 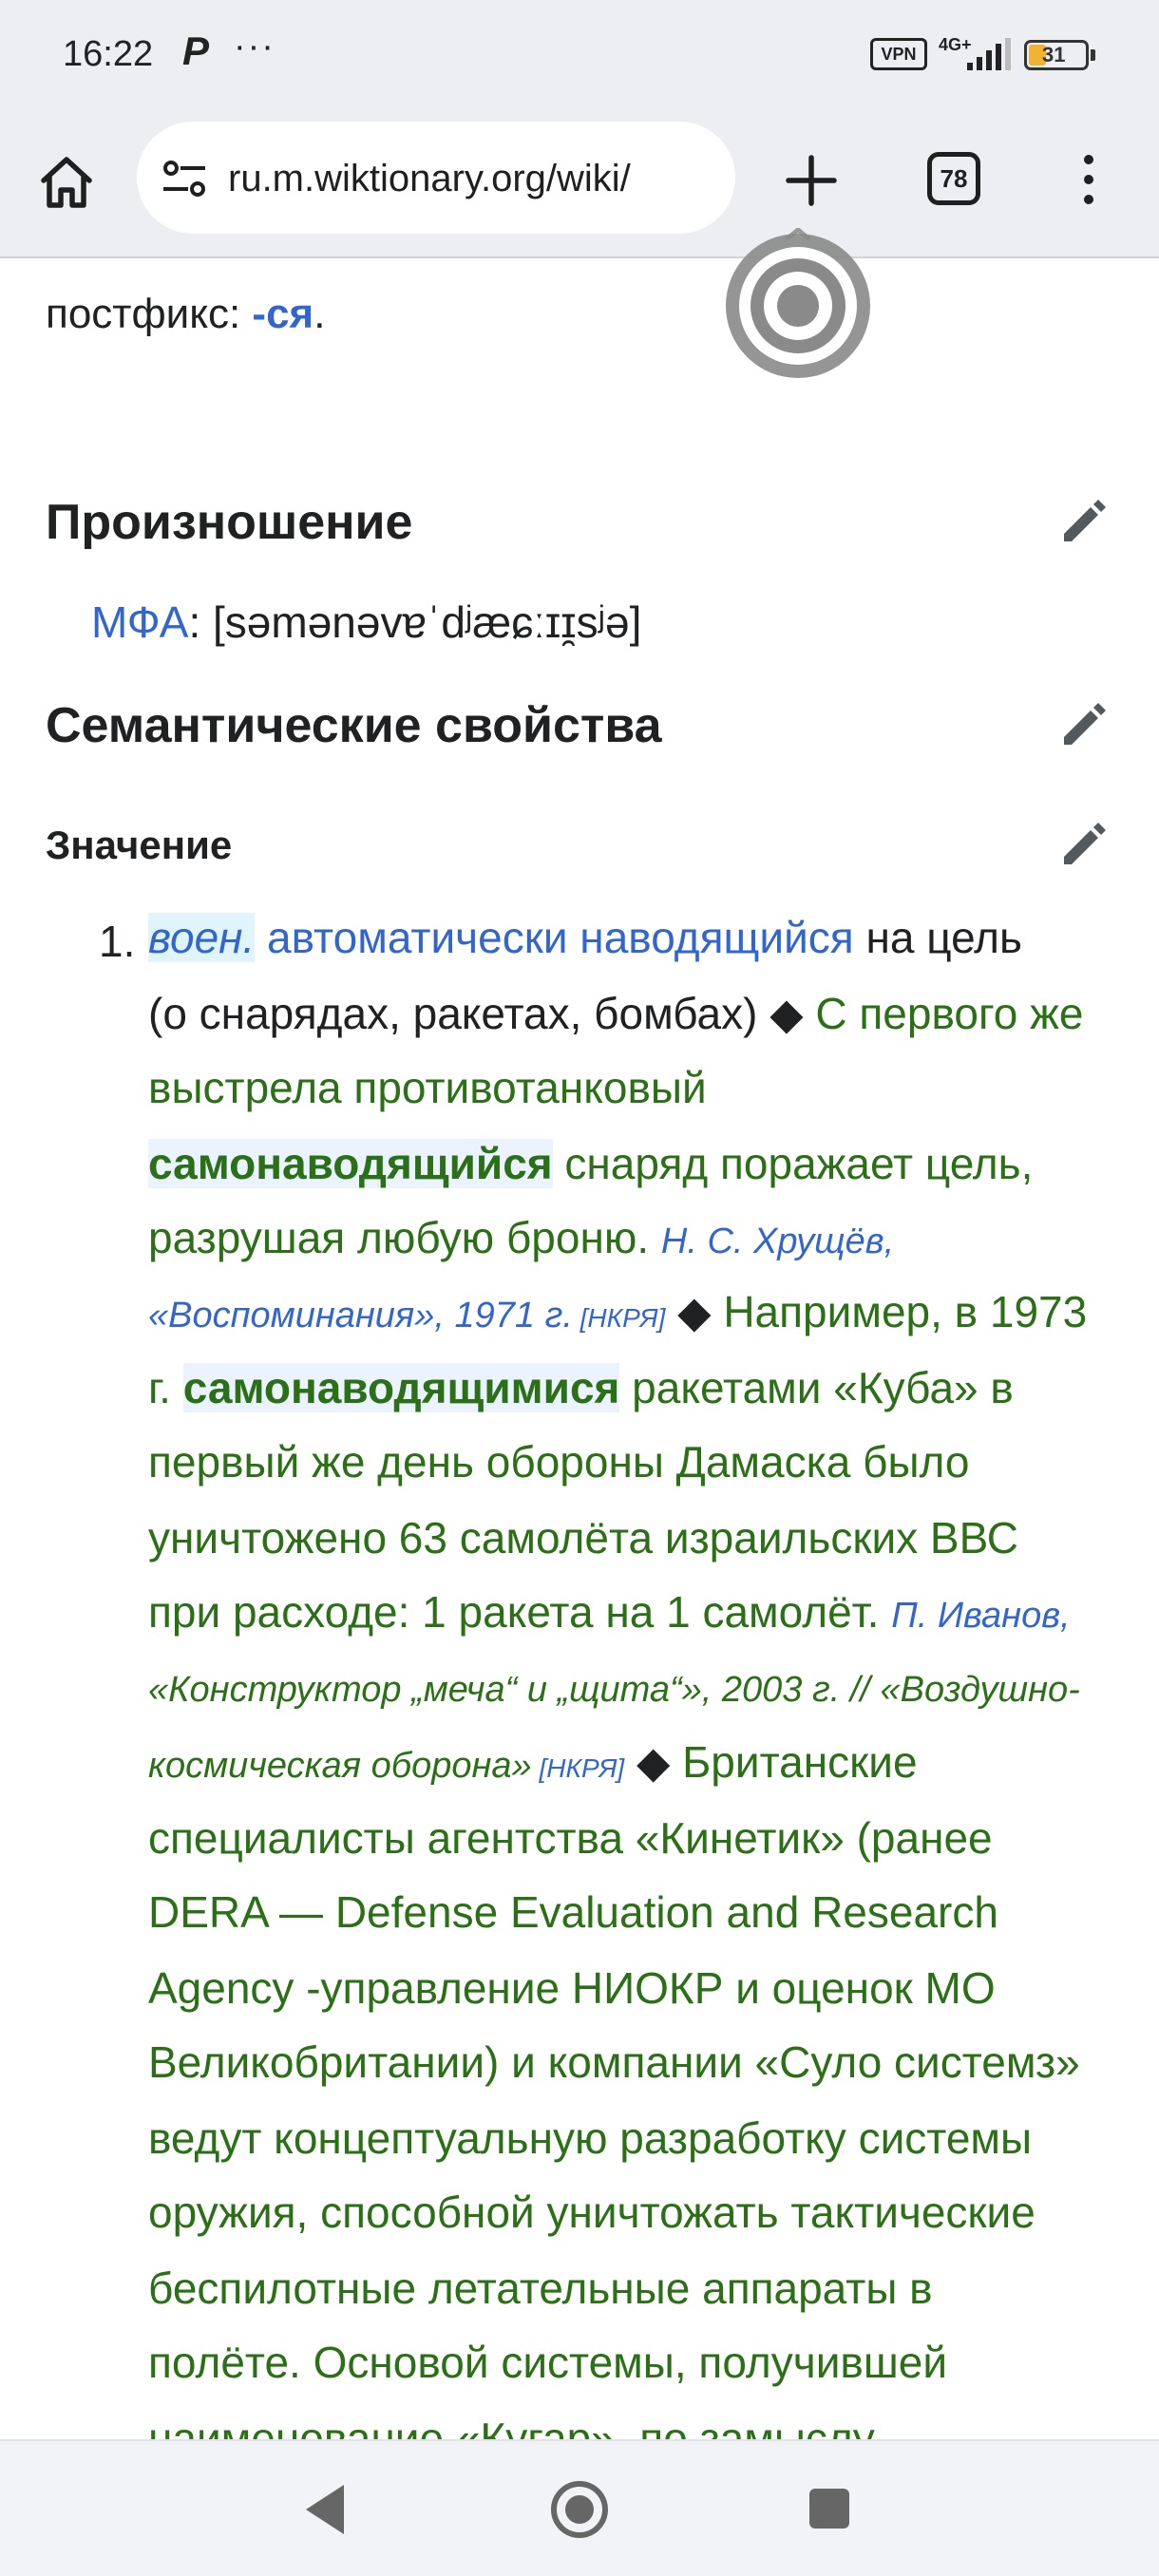 What do you see at coordinates (283, 314) in the screenshot?
I see `postfix-link: -ся` at bounding box center [283, 314].